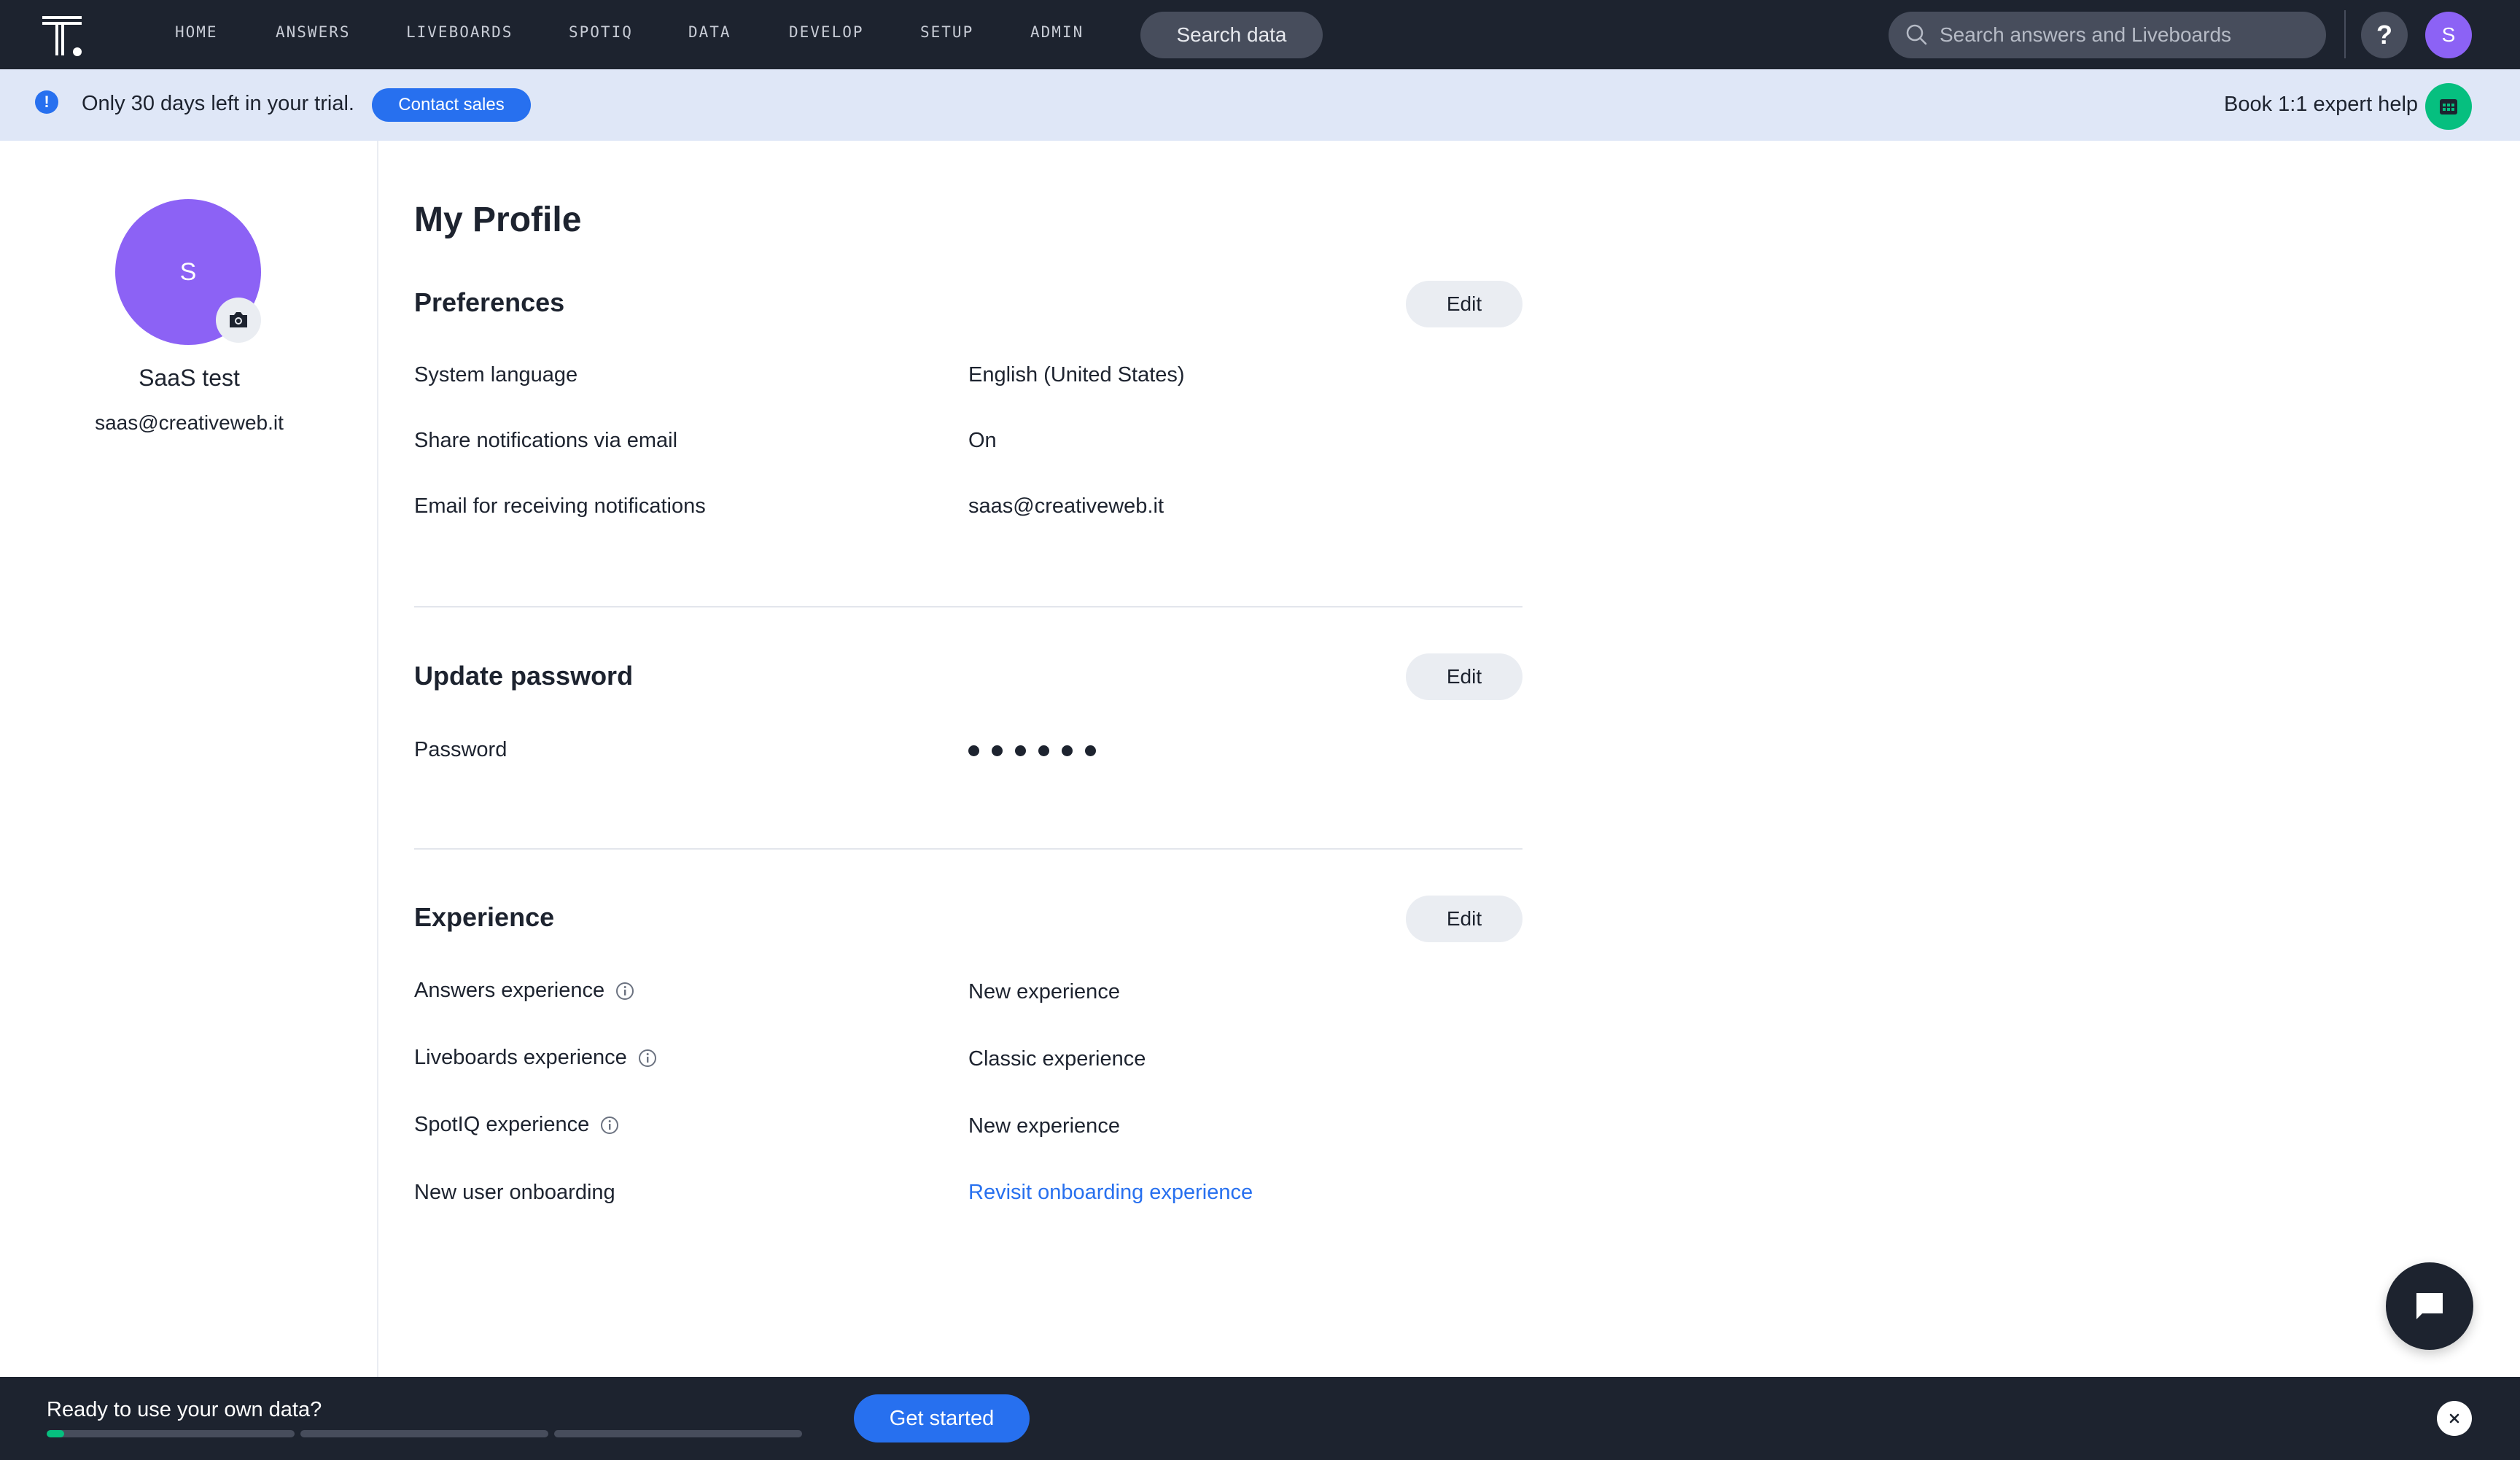 The height and width of the screenshot is (1460, 2520). Describe the element at coordinates (1044, 1126) in the screenshot. I see `spotiq-experience-value: New experience` at that location.